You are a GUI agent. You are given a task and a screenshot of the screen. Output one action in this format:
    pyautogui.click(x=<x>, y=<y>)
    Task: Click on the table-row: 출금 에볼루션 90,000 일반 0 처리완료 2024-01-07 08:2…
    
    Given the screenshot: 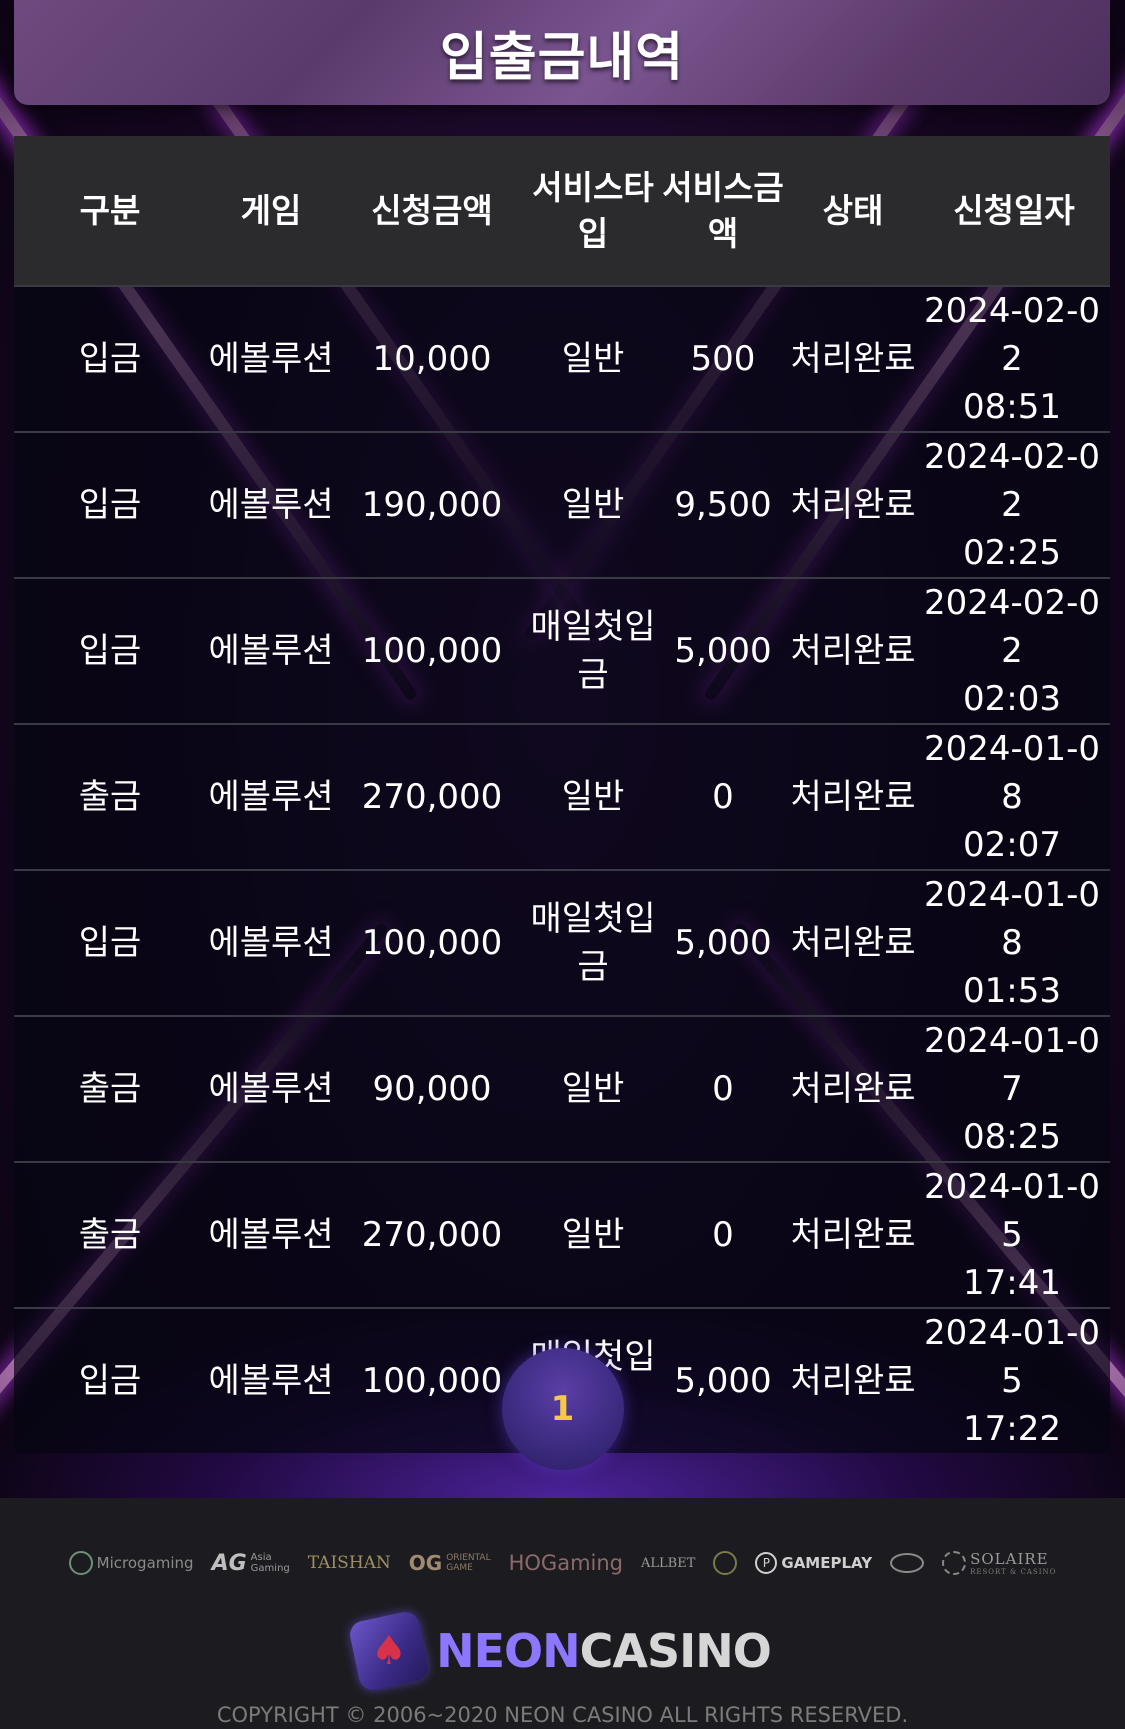 What is the action you would take?
    pyautogui.click(x=562, y=1089)
    